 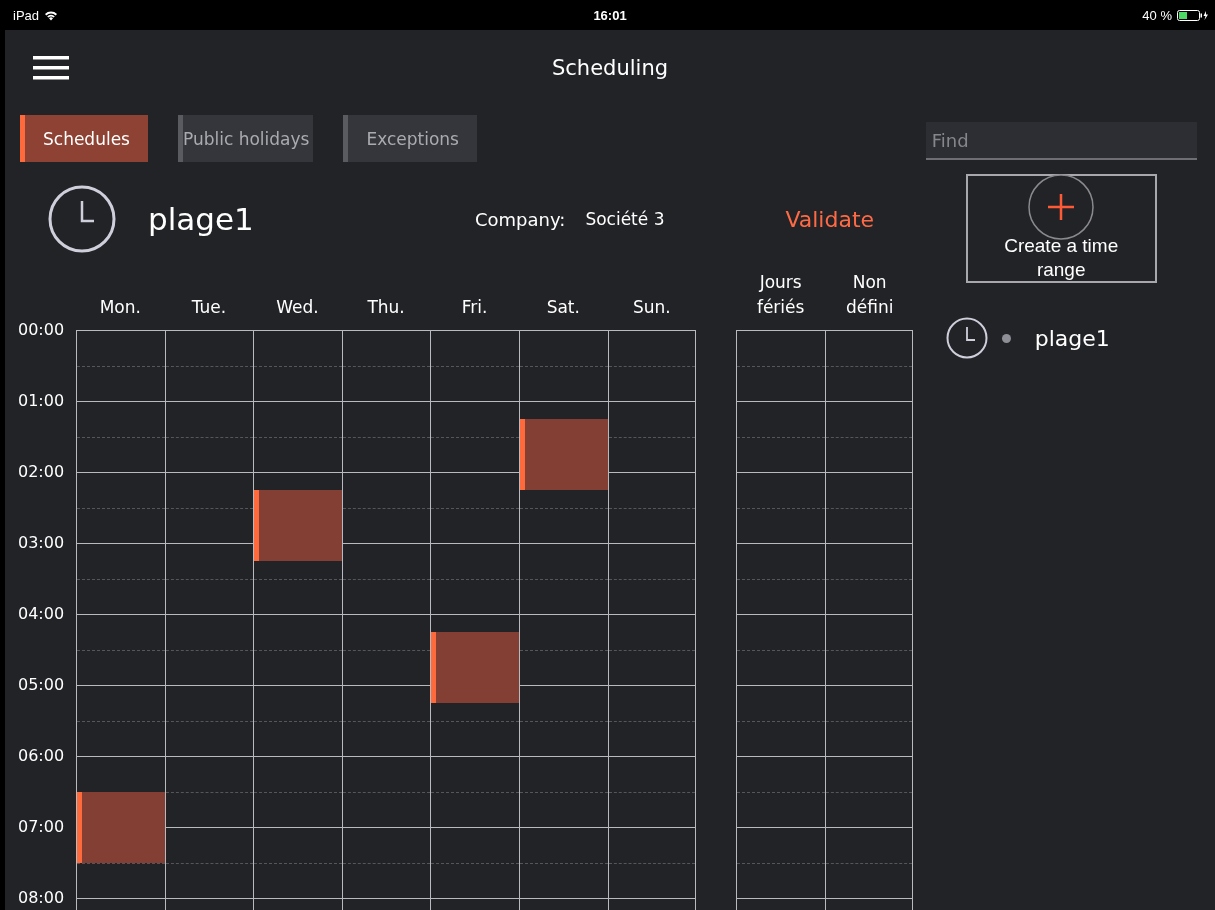 I want to click on hour-label: 03:00, so click(x=41, y=543).